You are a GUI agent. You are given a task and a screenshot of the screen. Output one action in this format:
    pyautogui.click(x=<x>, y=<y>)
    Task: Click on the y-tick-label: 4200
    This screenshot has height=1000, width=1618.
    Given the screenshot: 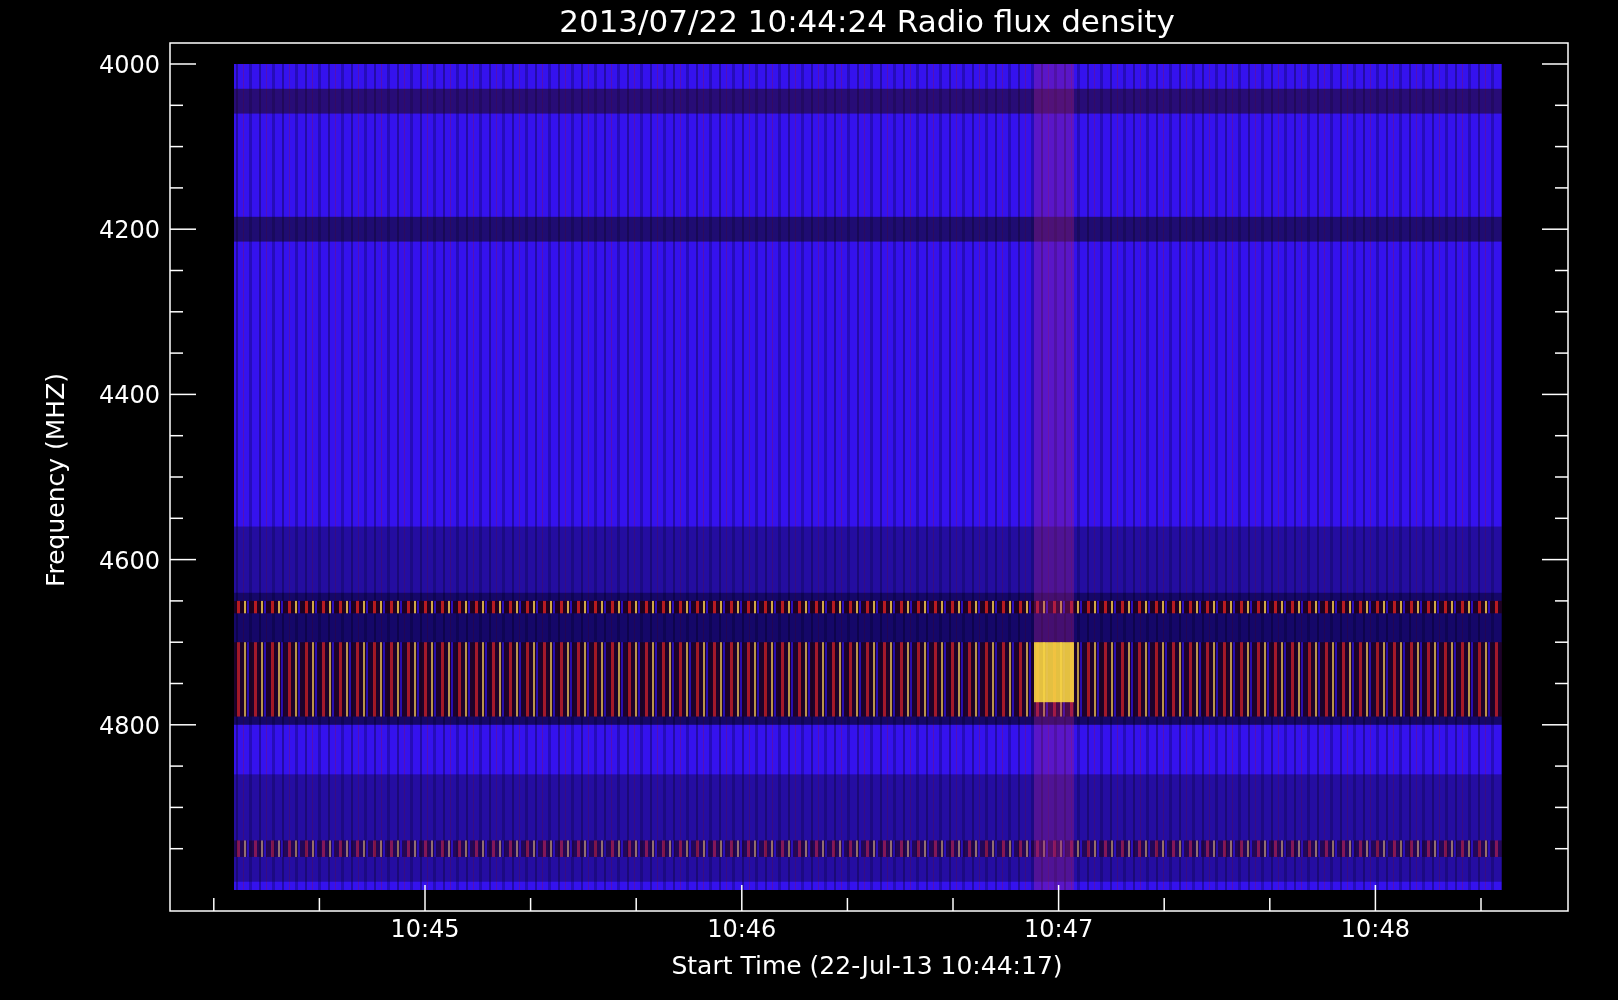 What is the action you would take?
    pyautogui.click(x=129, y=230)
    